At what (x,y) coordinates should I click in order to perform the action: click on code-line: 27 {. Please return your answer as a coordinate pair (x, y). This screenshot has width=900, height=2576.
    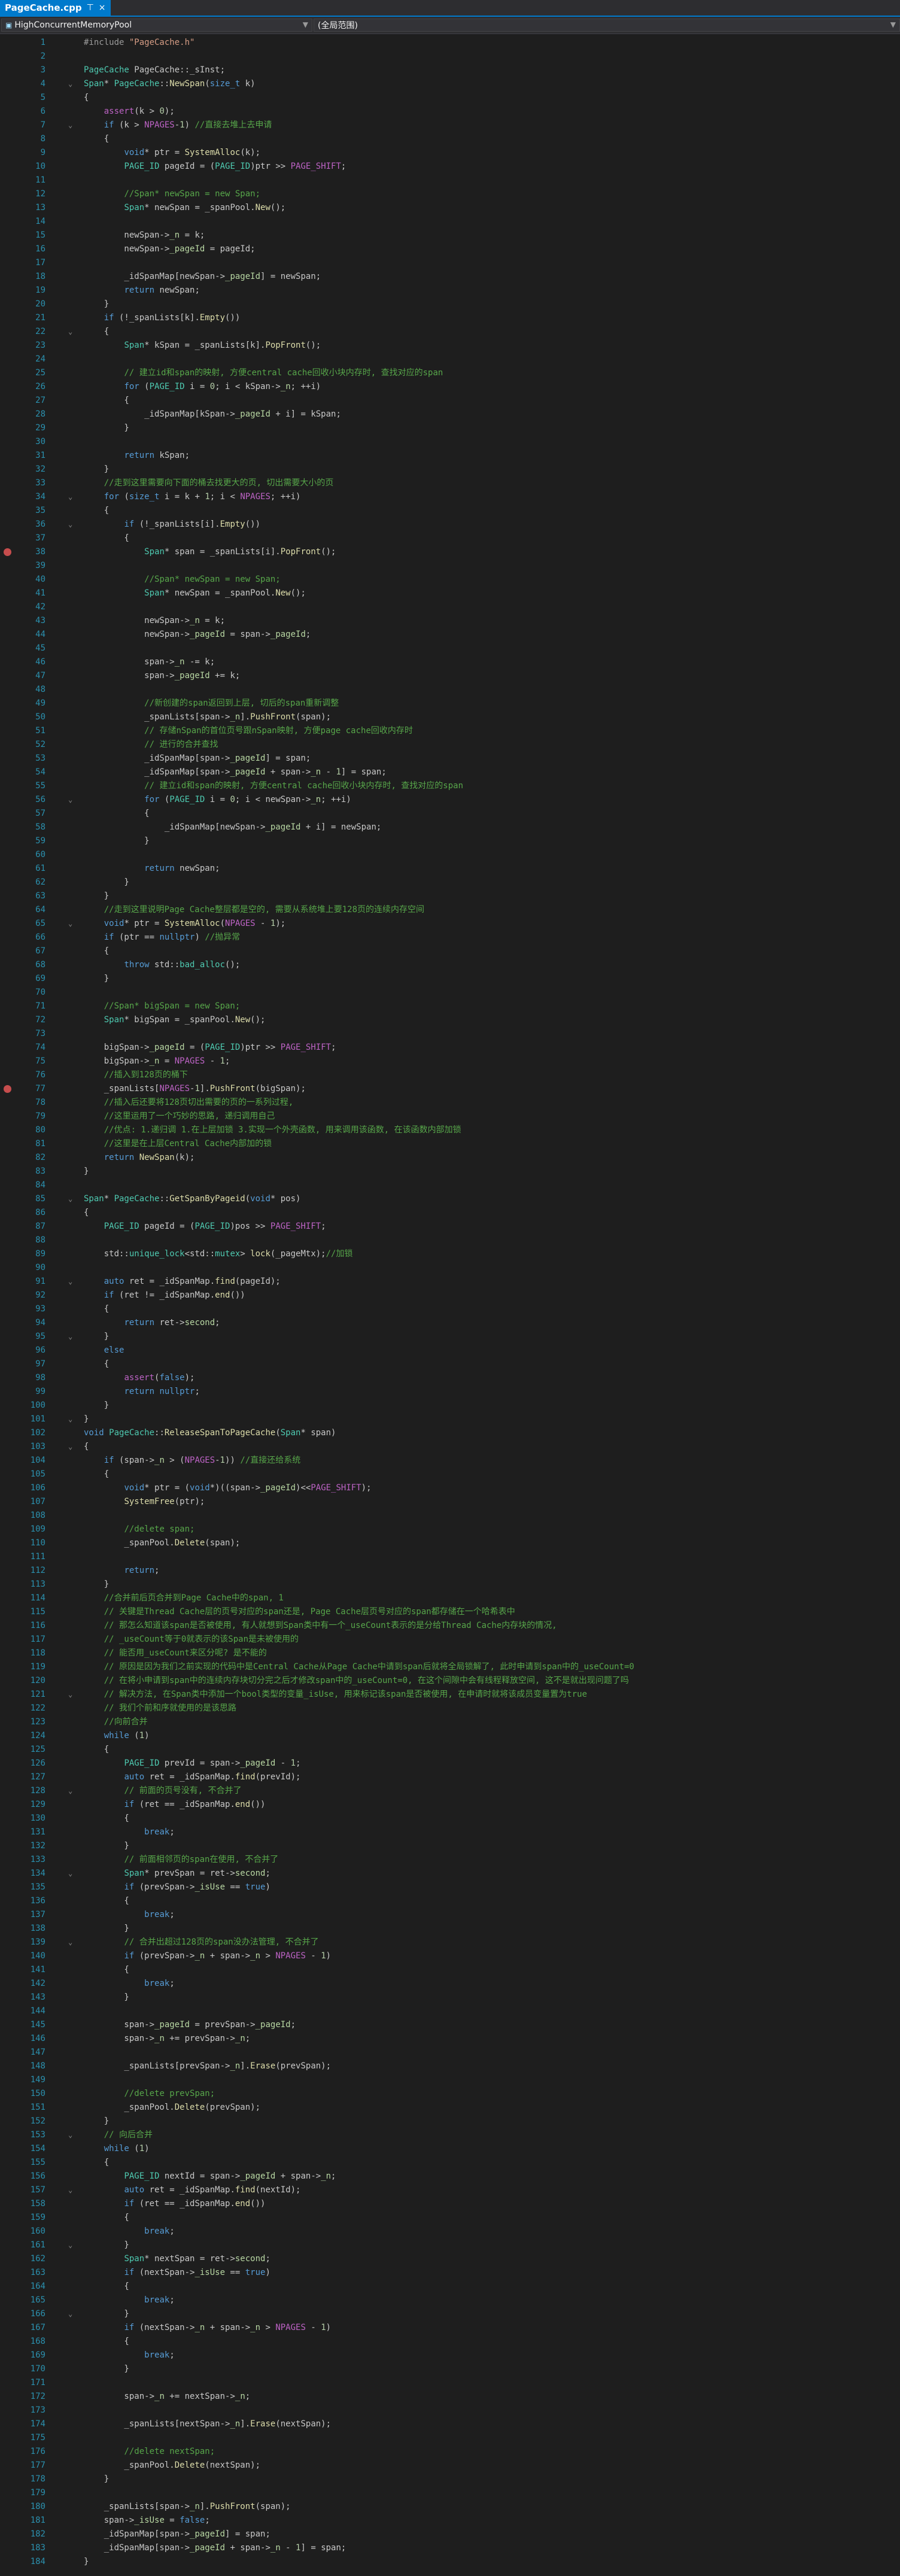
    Looking at the image, I should click on (450, 401).